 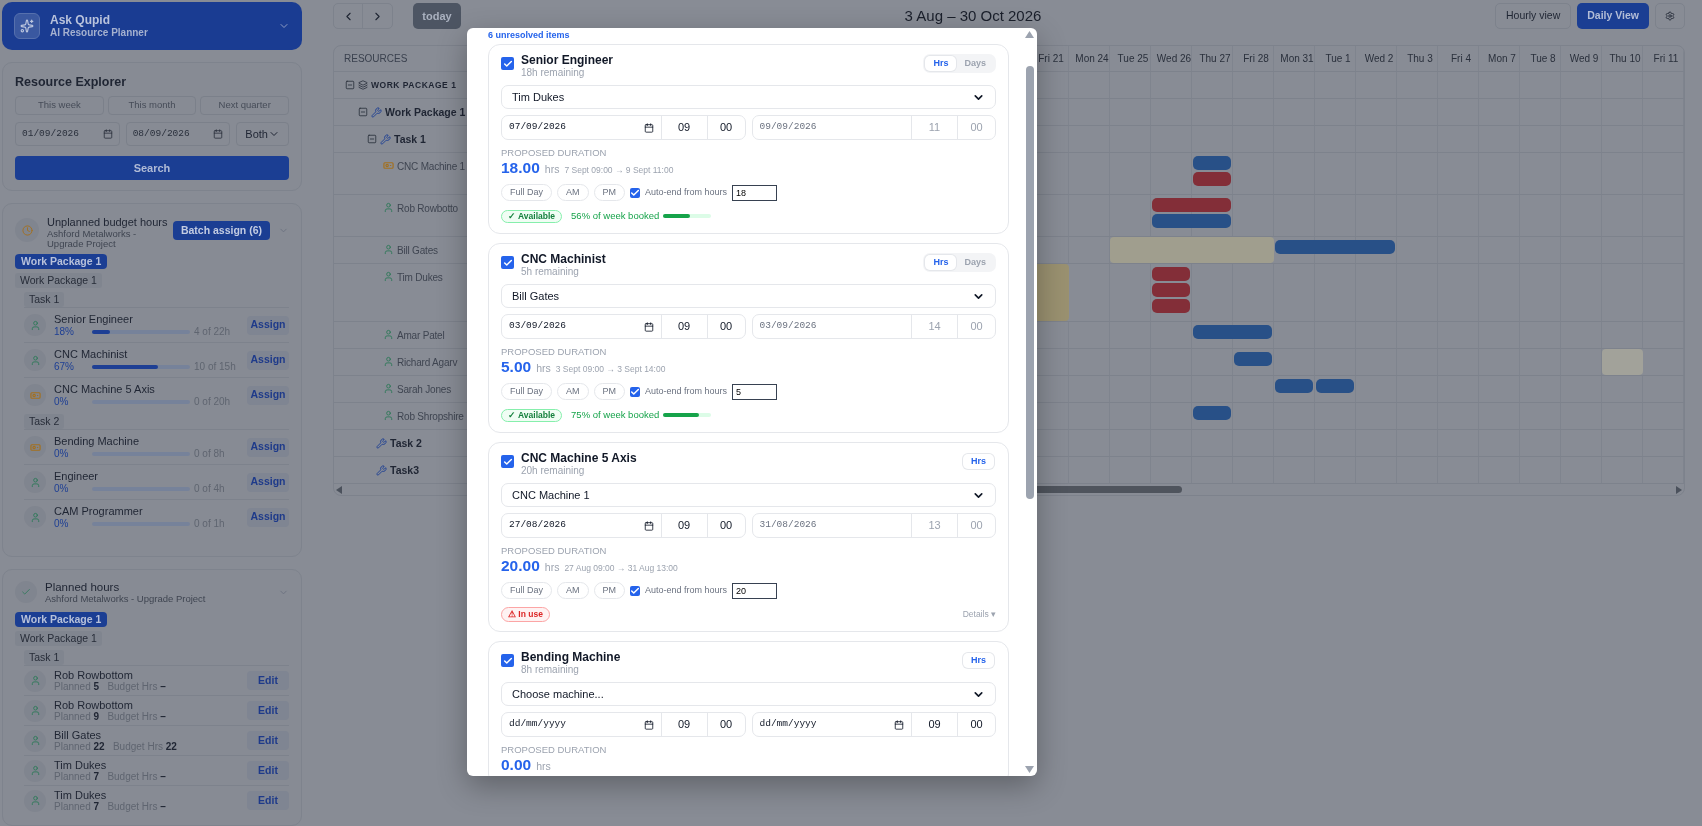 What do you see at coordinates (81, 764) in the screenshot?
I see `resource-name: Tim Dukes` at bounding box center [81, 764].